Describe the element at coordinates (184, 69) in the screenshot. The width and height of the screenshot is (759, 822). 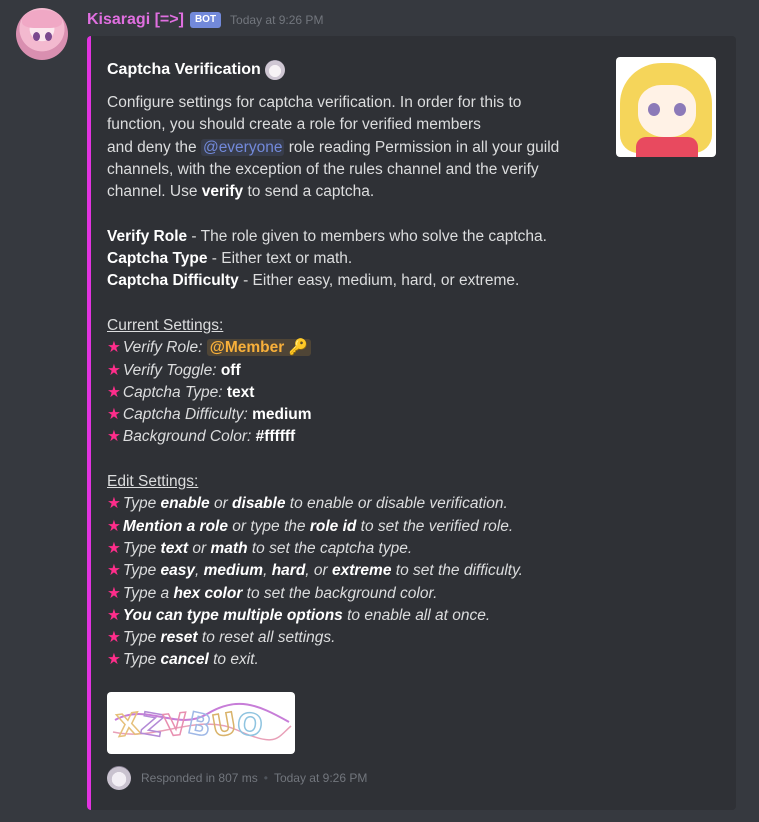
I see `embed-title-text: Captcha Verification` at that location.